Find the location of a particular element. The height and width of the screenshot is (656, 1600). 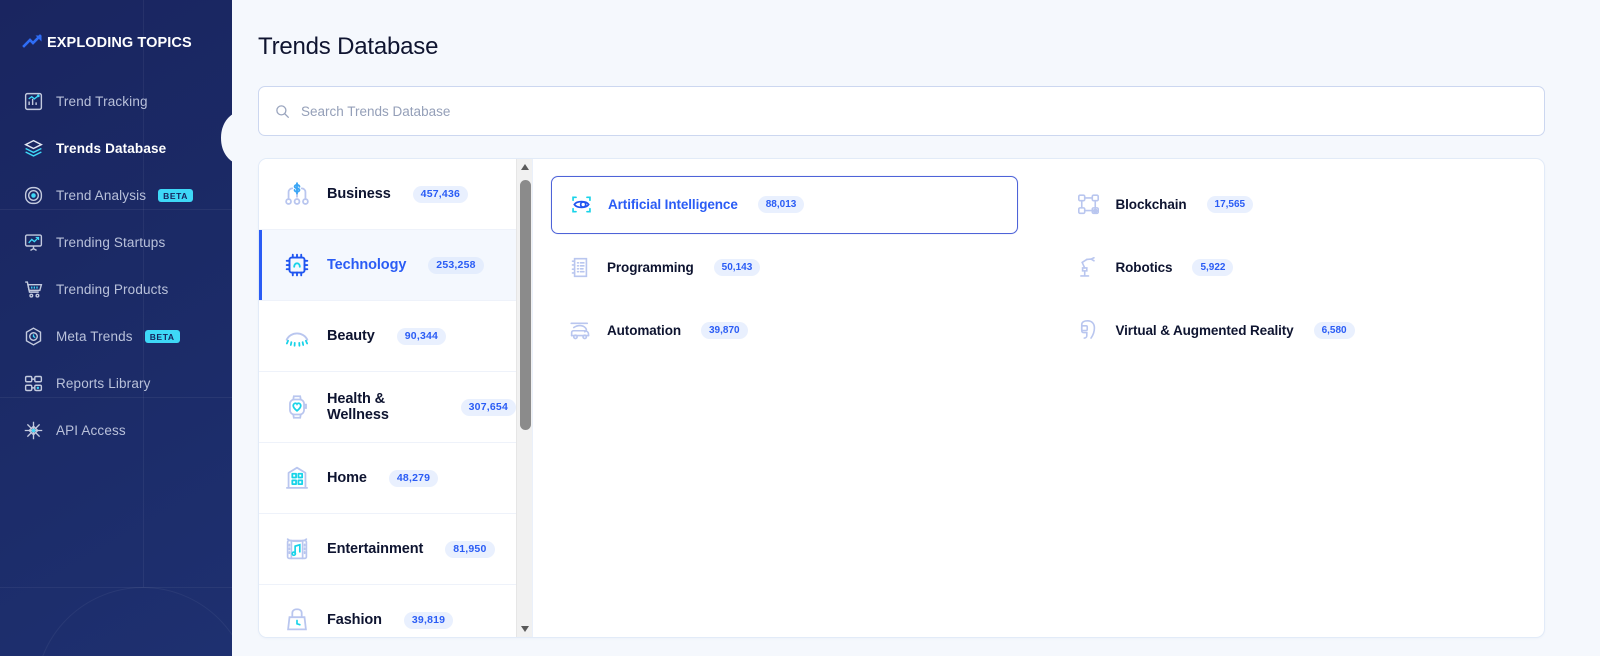

sidebar-decoration-arc is located at coordinates (133, 621).